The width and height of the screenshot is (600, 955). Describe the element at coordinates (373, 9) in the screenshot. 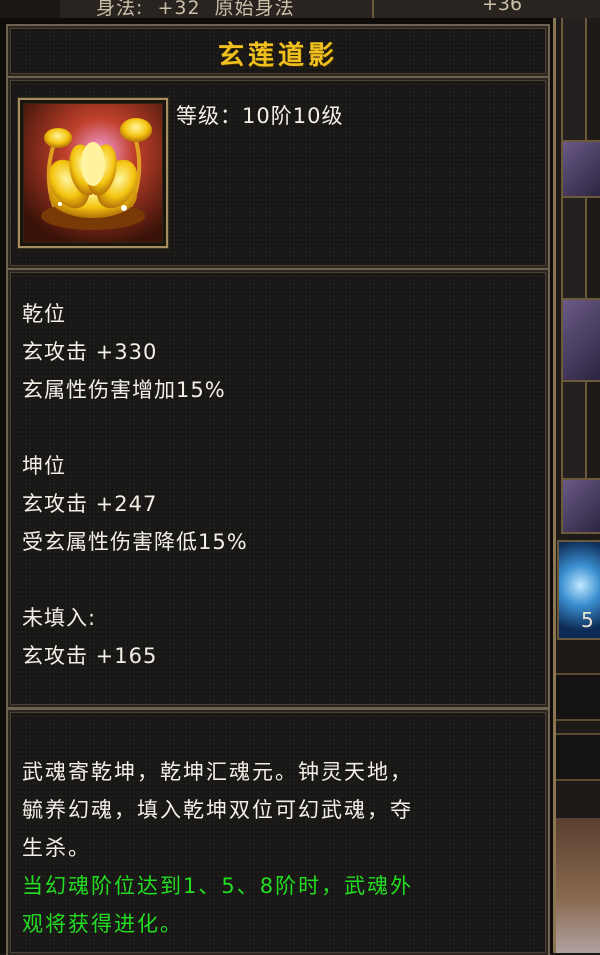

I see `stat-divider` at that location.